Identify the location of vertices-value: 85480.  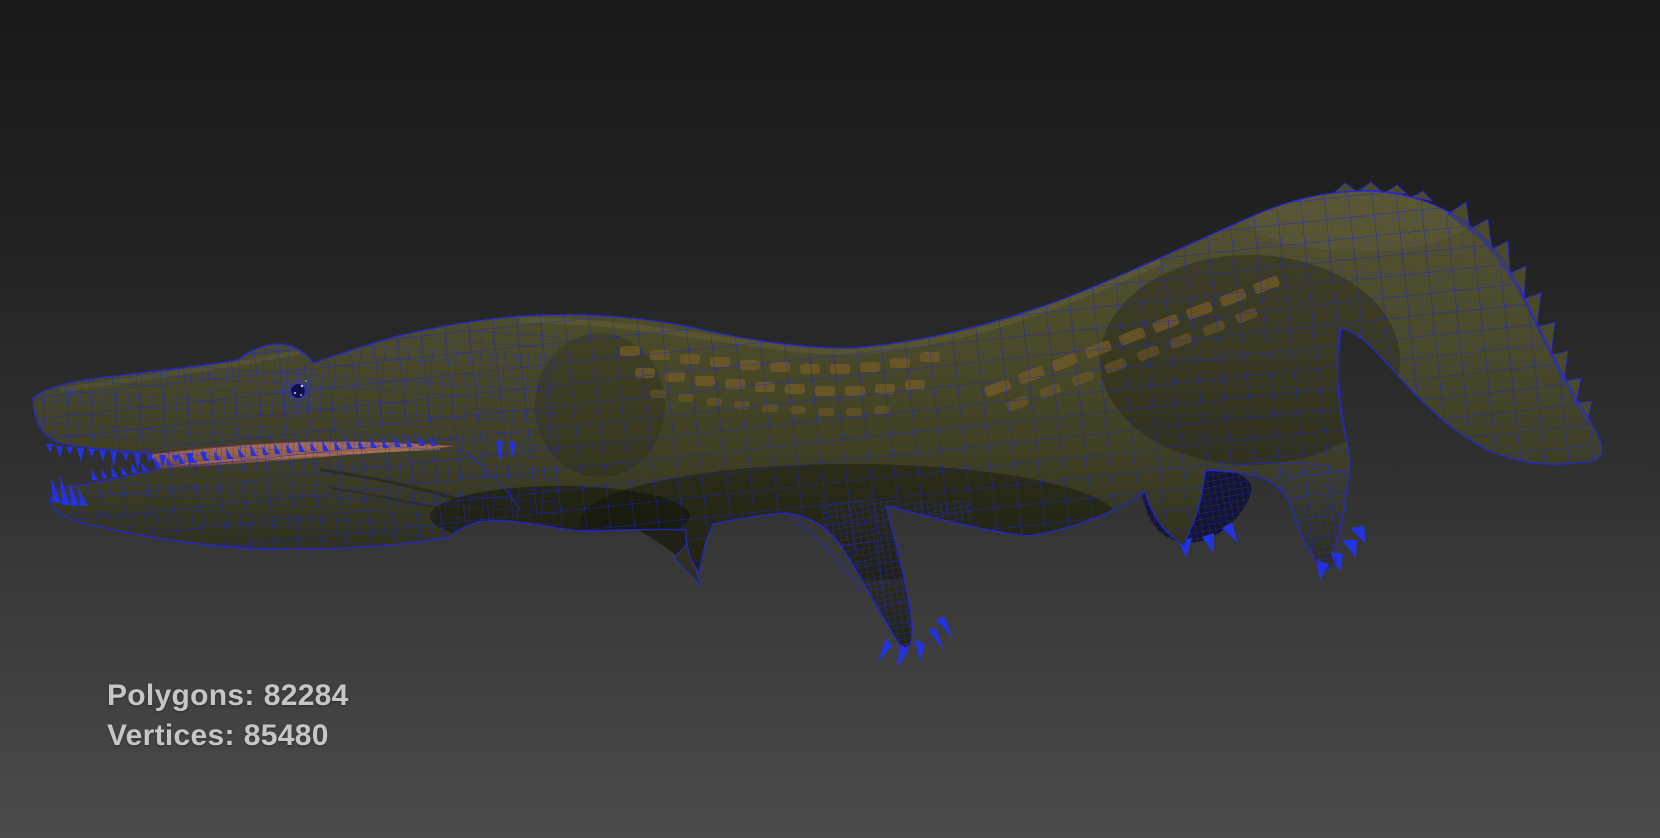
(286, 735).